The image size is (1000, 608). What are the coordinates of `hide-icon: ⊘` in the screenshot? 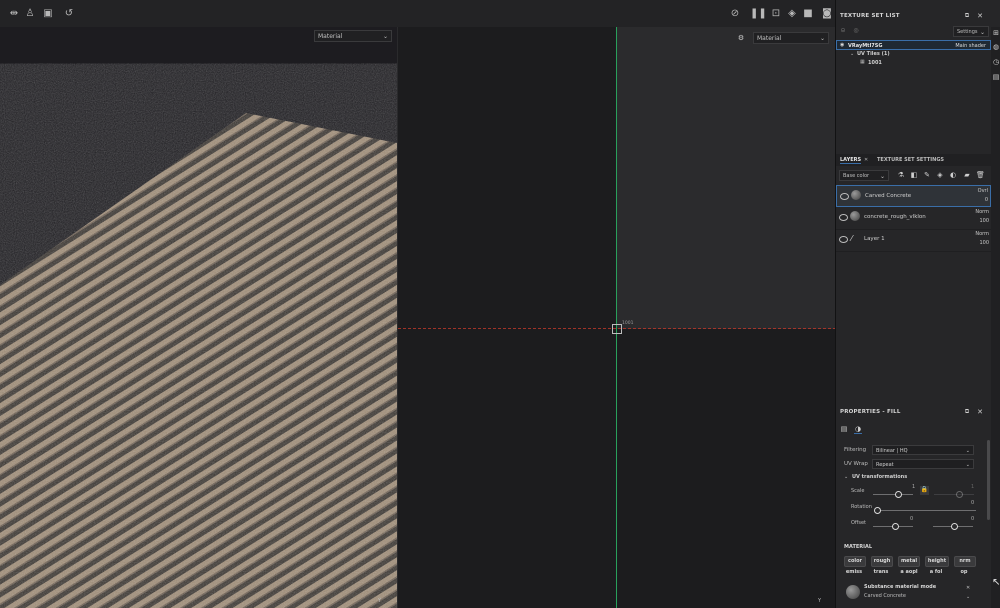 It's located at (735, 14).